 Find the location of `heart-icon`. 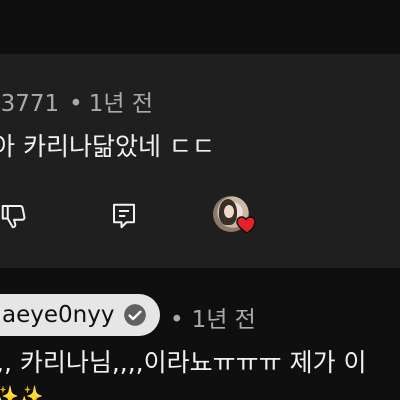

heart-icon is located at coordinates (246, 225).